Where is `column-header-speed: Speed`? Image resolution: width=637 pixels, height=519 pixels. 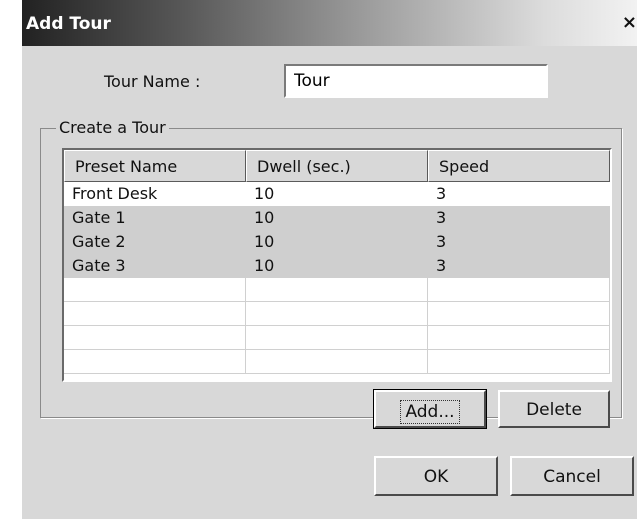 column-header-speed: Speed is located at coordinates (519, 166).